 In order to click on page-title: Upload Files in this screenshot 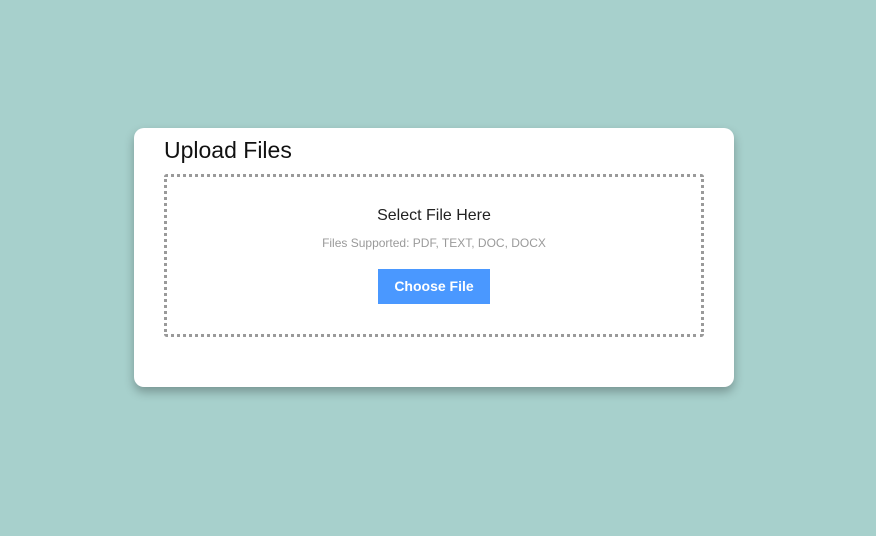, I will do `click(228, 150)`.